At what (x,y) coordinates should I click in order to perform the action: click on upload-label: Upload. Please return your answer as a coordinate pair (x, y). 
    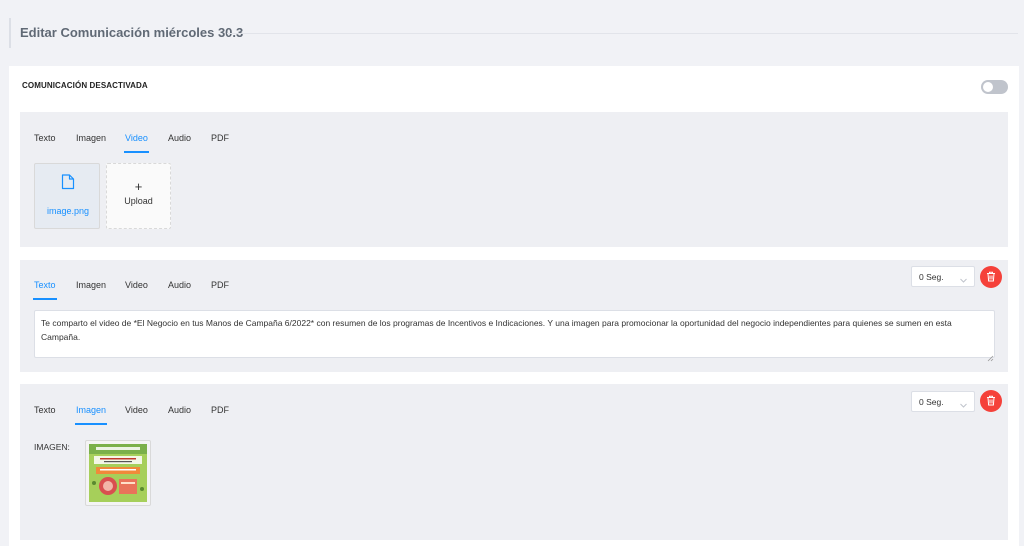
    Looking at the image, I should click on (138, 201).